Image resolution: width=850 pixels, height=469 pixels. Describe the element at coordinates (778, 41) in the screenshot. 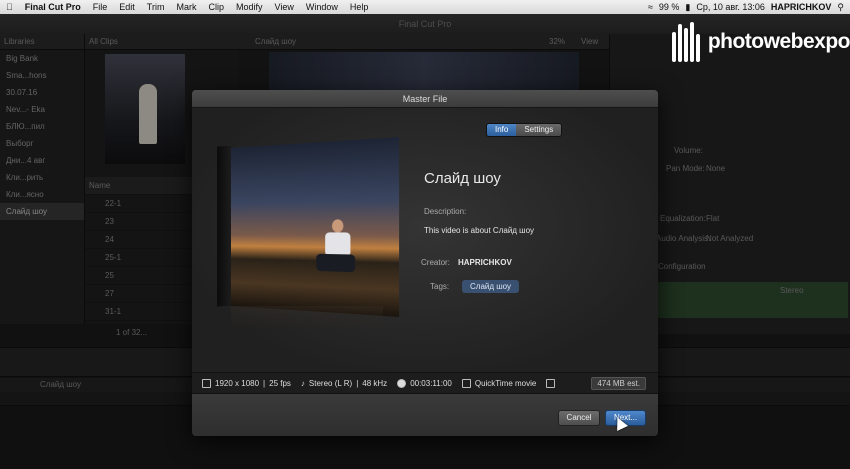

I see `watermark-text: photowebexpo` at that location.